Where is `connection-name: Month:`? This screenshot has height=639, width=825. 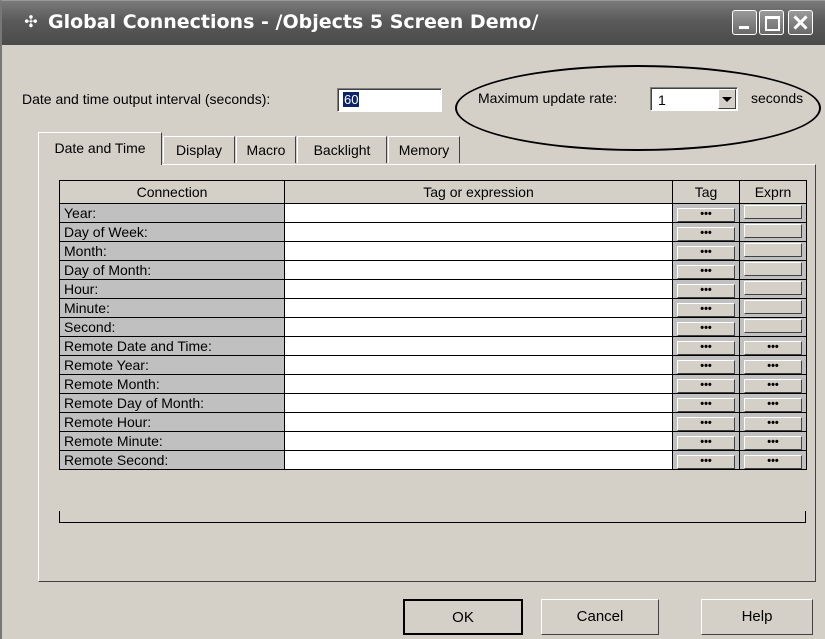
connection-name: Month: is located at coordinates (172, 251).